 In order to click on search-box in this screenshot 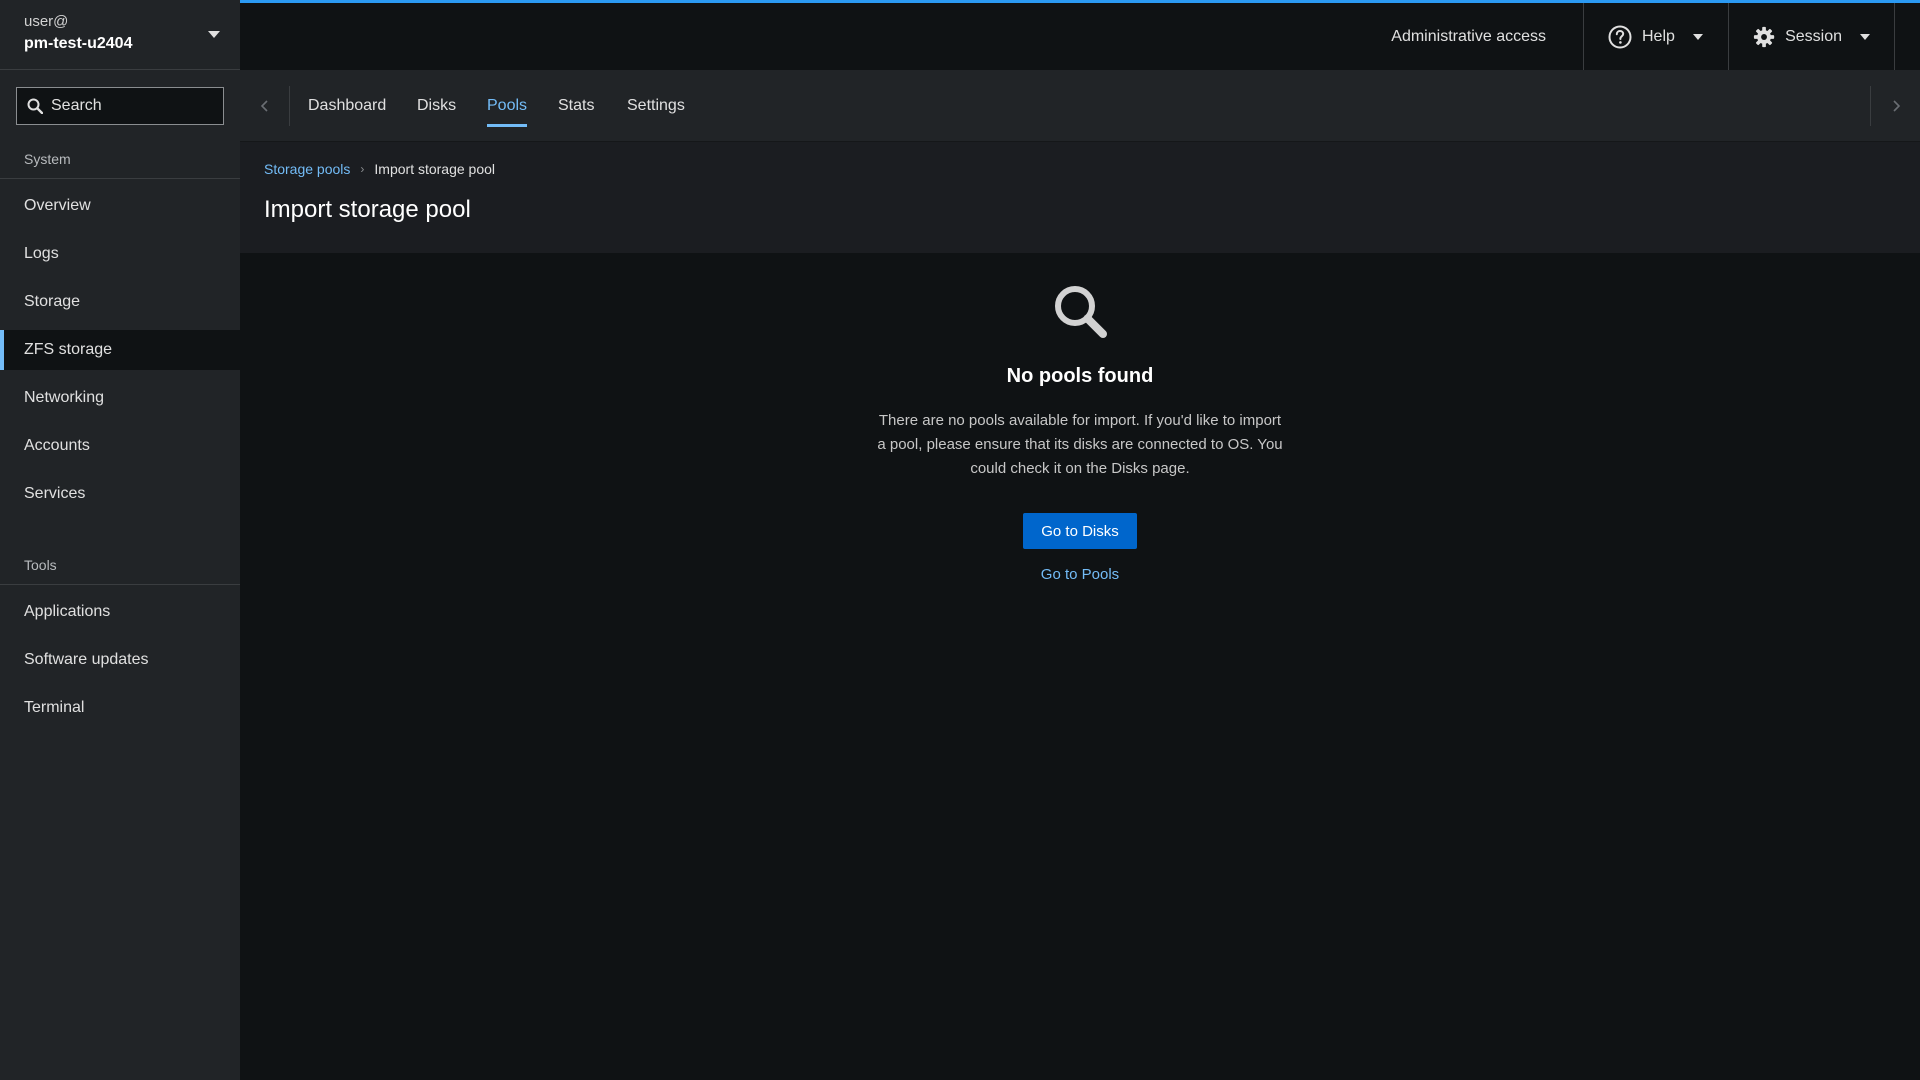, I will do `click(120, 106)`.